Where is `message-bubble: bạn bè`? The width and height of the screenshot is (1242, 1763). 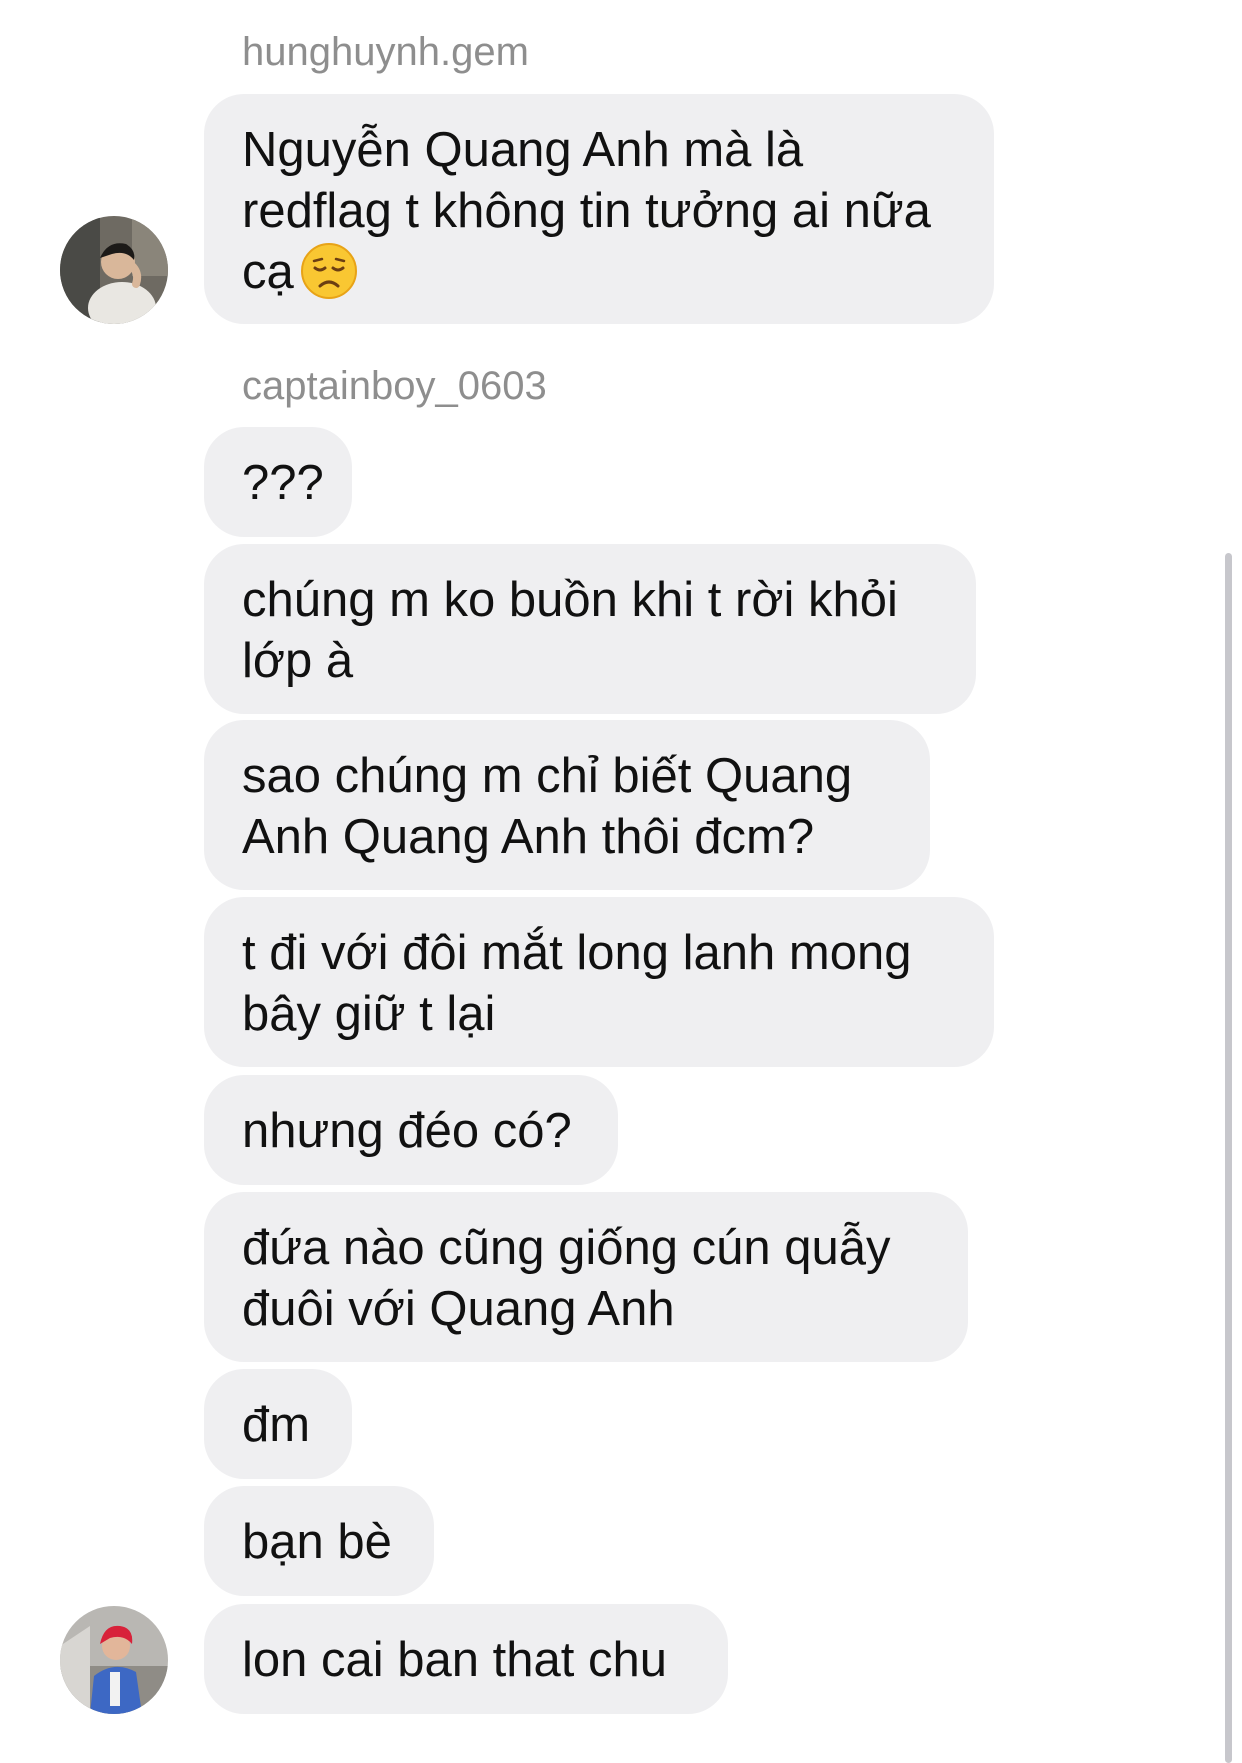 message-bubble: bạn bè is located at coordinates (319, 1541).